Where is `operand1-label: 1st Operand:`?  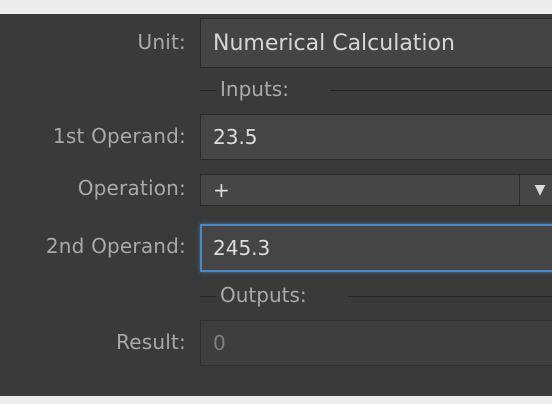 operand1-label: 1st Operand: is located at coordinates (119, 136).